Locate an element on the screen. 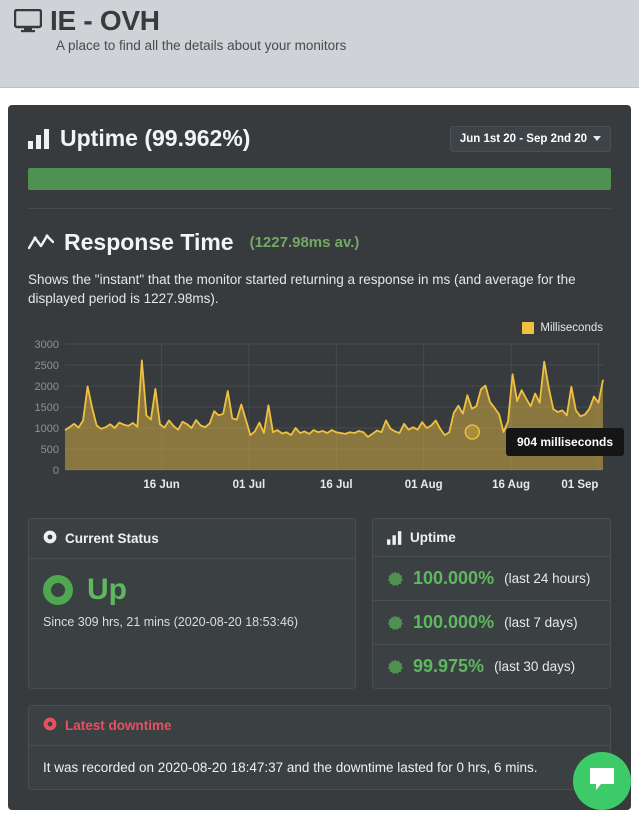  y-axis-tick-label: 1500 is located at coordinates (47, 408).